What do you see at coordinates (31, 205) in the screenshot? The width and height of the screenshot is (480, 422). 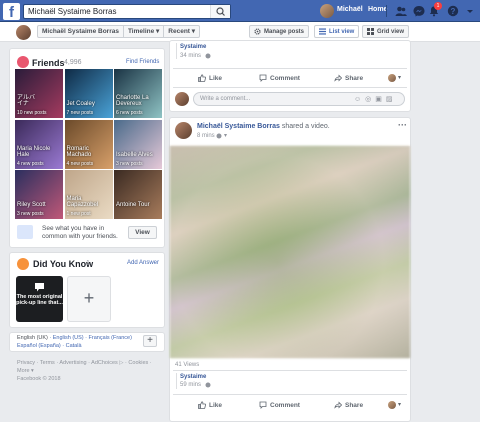 I see `friend-name: Riley Scott` at bounding box center [31, 205].